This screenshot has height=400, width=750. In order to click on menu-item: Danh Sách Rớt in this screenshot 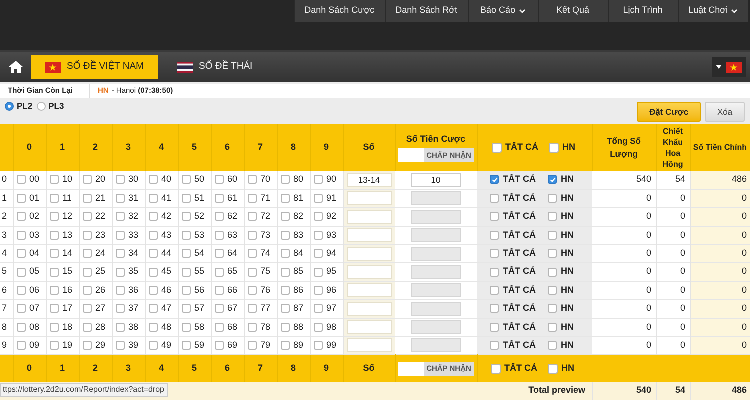, I will do `click(426, 11)`.